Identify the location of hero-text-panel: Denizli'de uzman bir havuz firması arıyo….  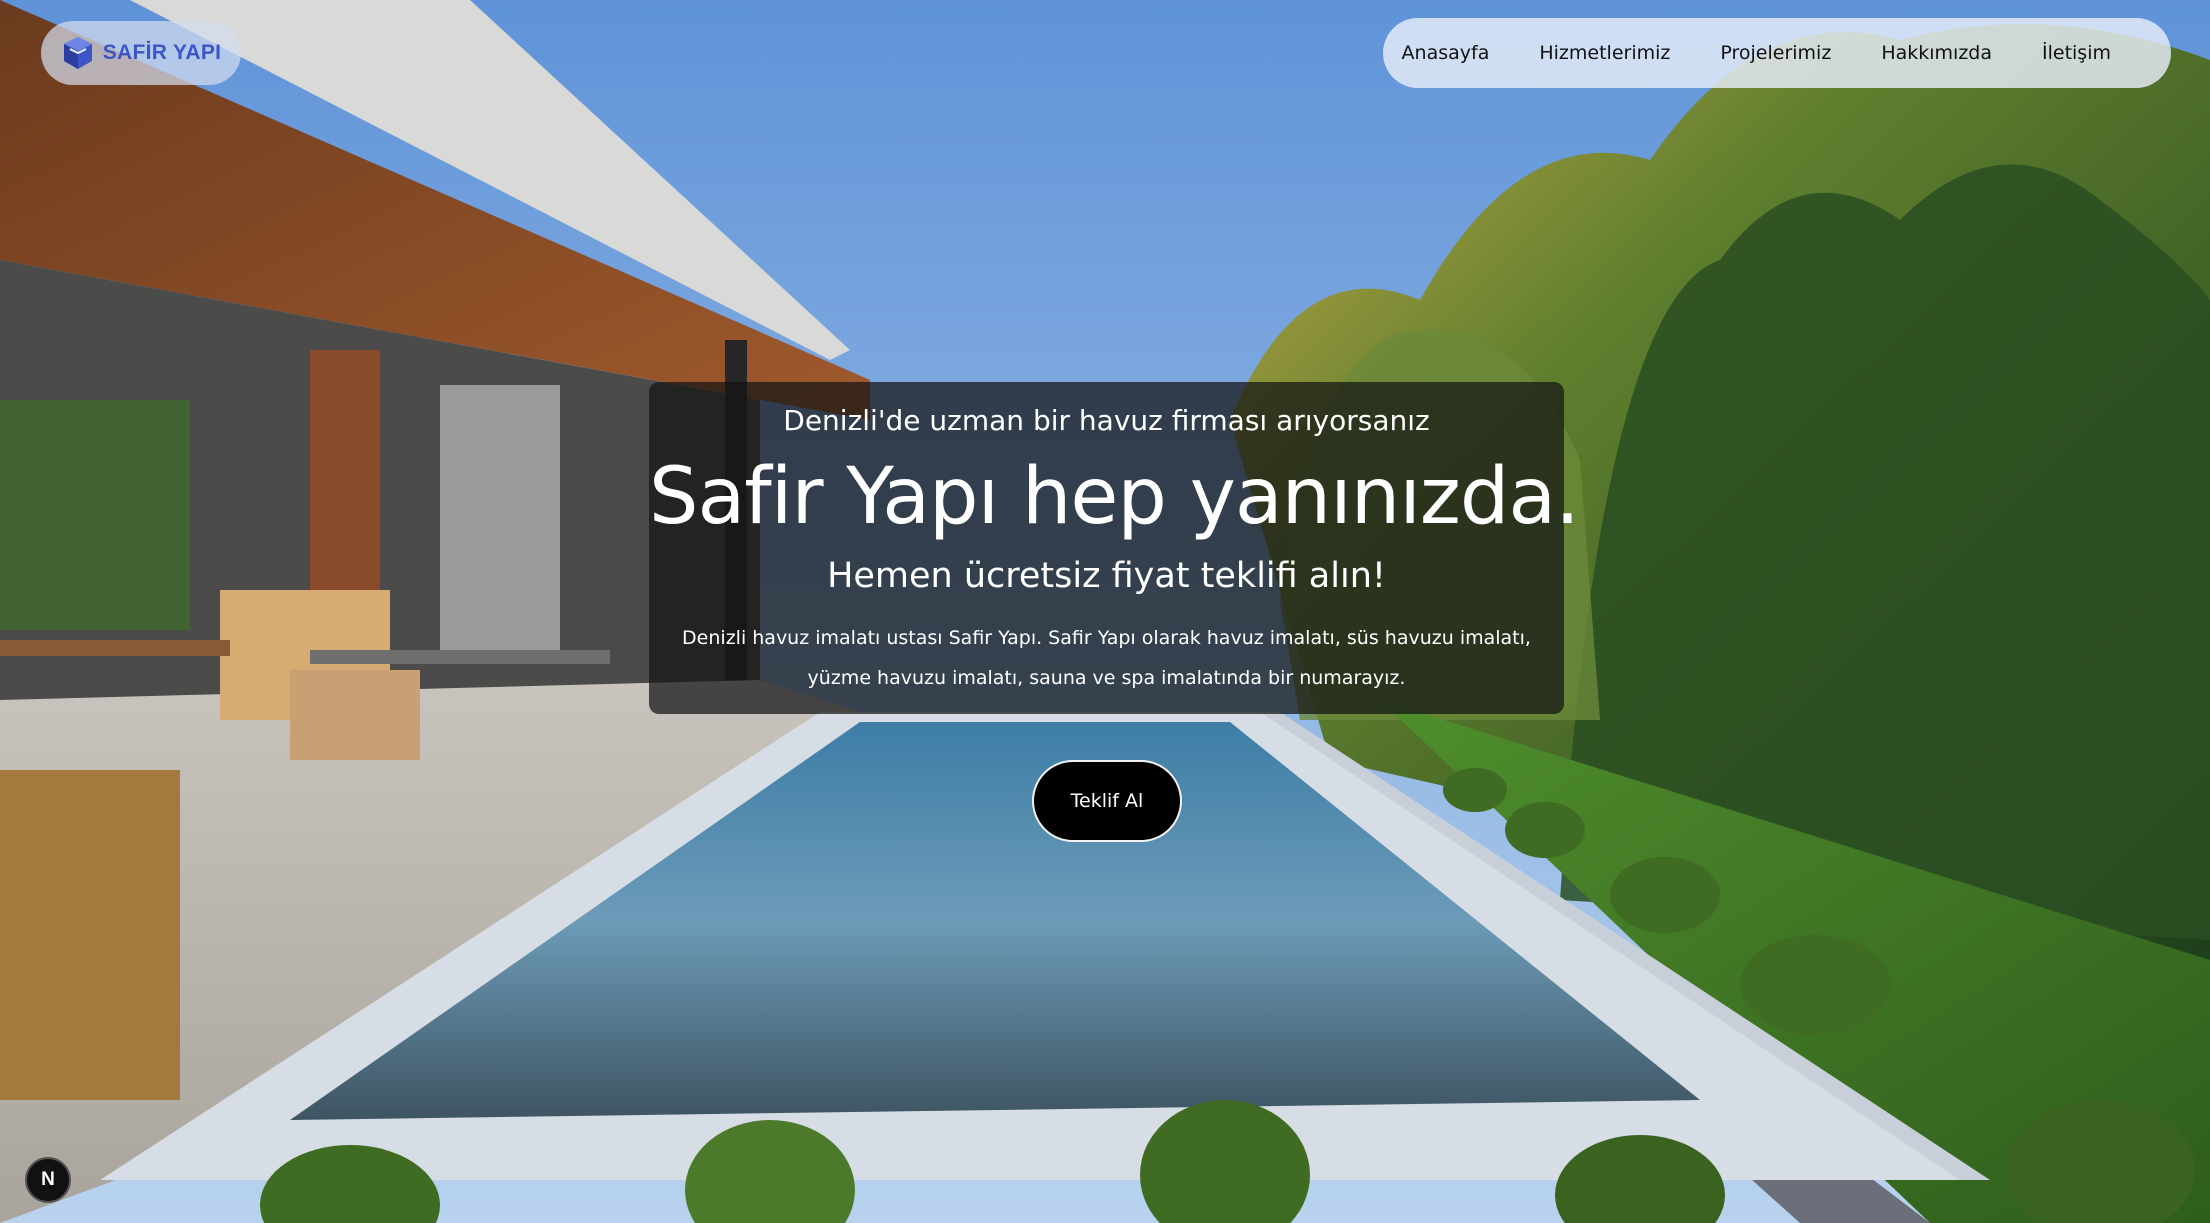
(1114, 548).